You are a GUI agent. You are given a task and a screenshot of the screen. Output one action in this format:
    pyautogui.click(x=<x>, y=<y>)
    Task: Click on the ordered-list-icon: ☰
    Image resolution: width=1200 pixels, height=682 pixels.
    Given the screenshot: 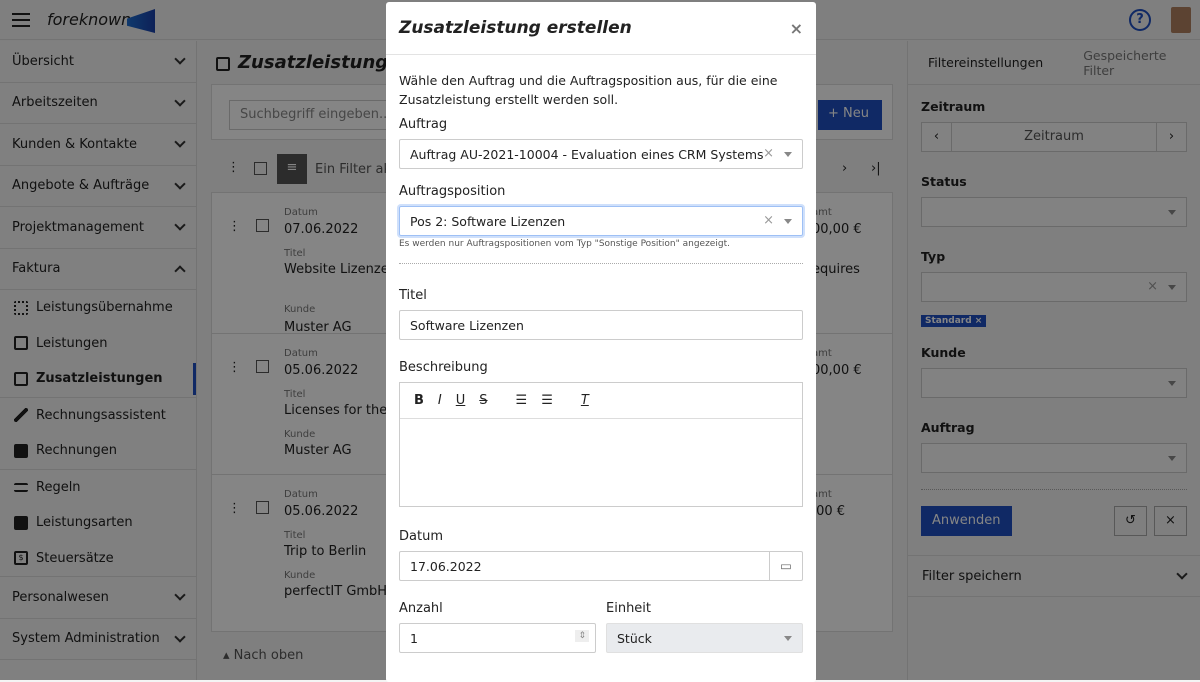 What is the action you would take?
    pyautogui.click(x=522, y=400)
    